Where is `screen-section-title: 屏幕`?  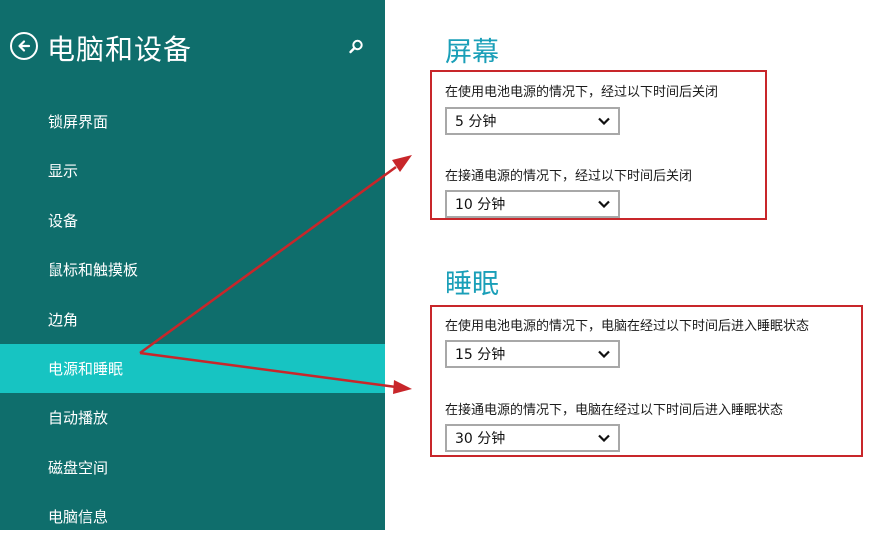
screen-section-title: 屏幕 is located at coordinates (472, 52).